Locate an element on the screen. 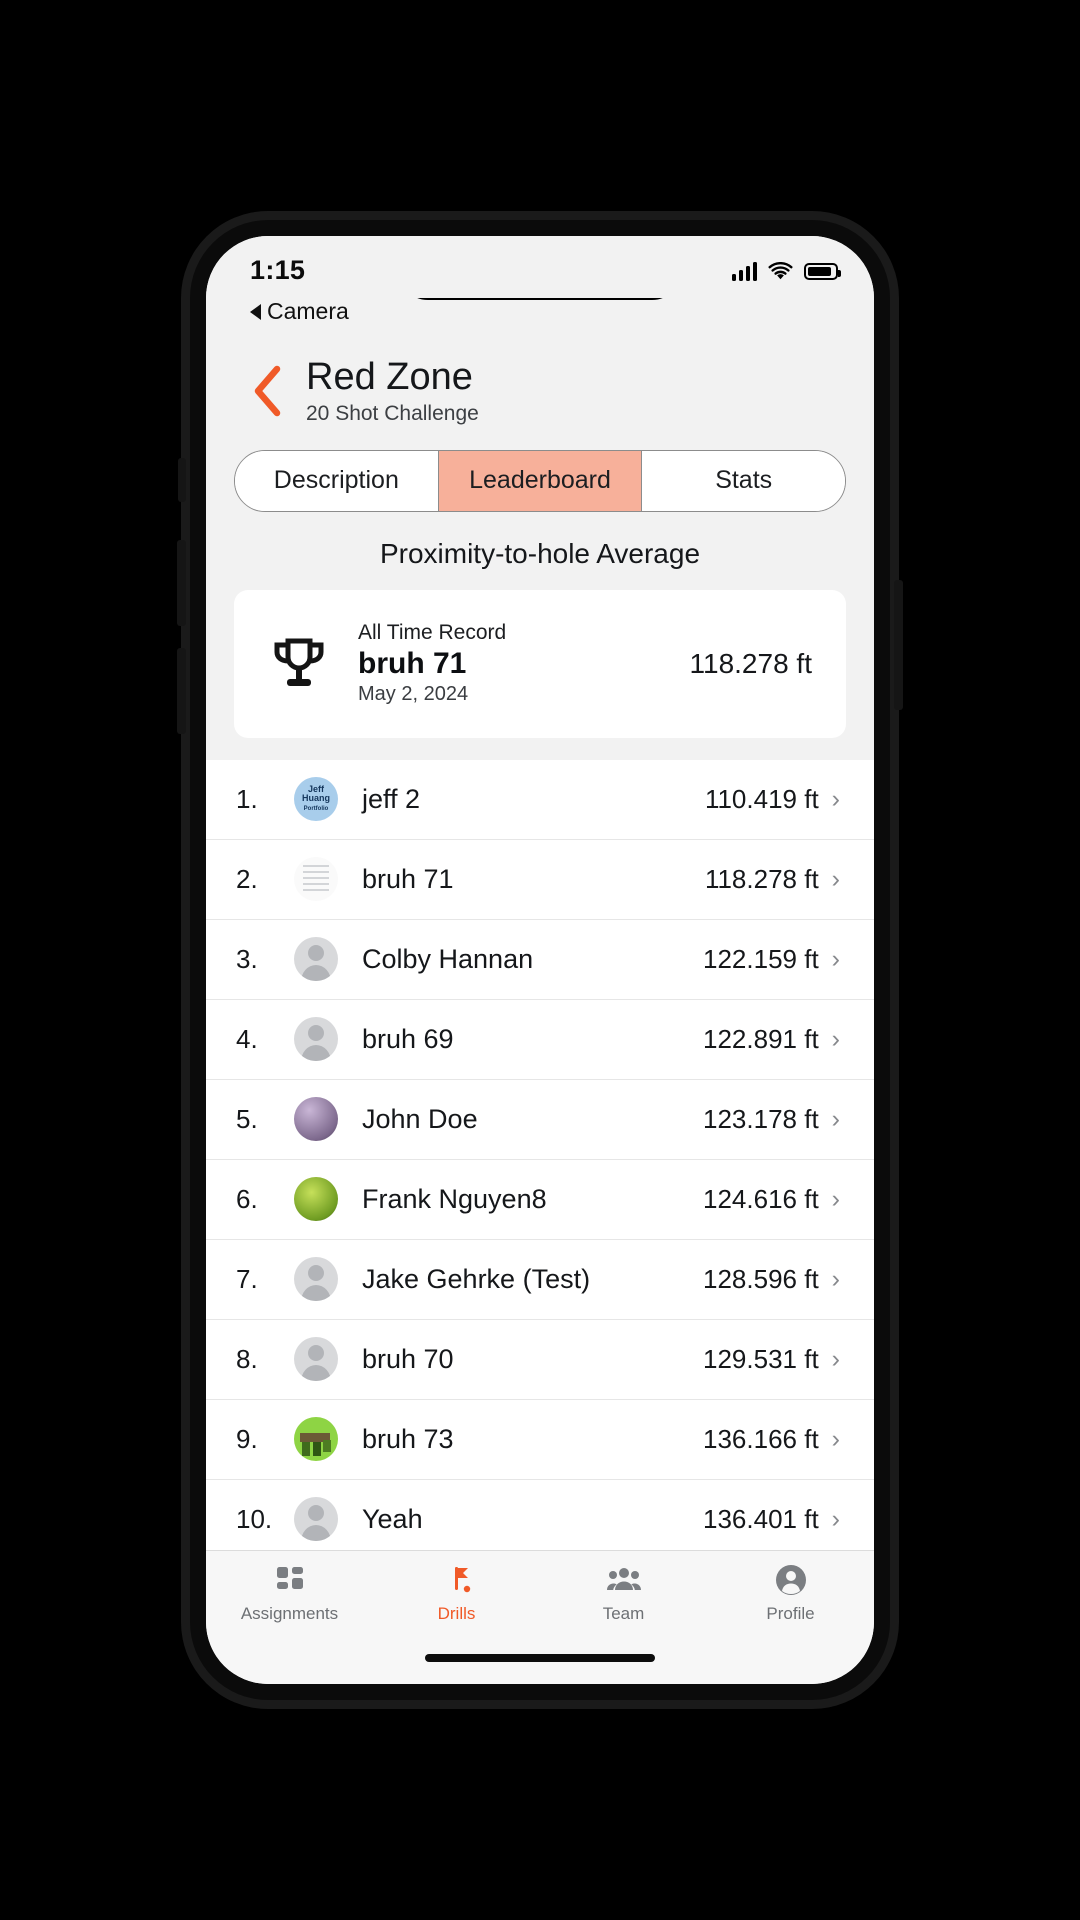 Image resolution: width=1080 pixels, height=1920 pixels. nav-item-assignments: Assignments is located at coordinates (289, 1593).